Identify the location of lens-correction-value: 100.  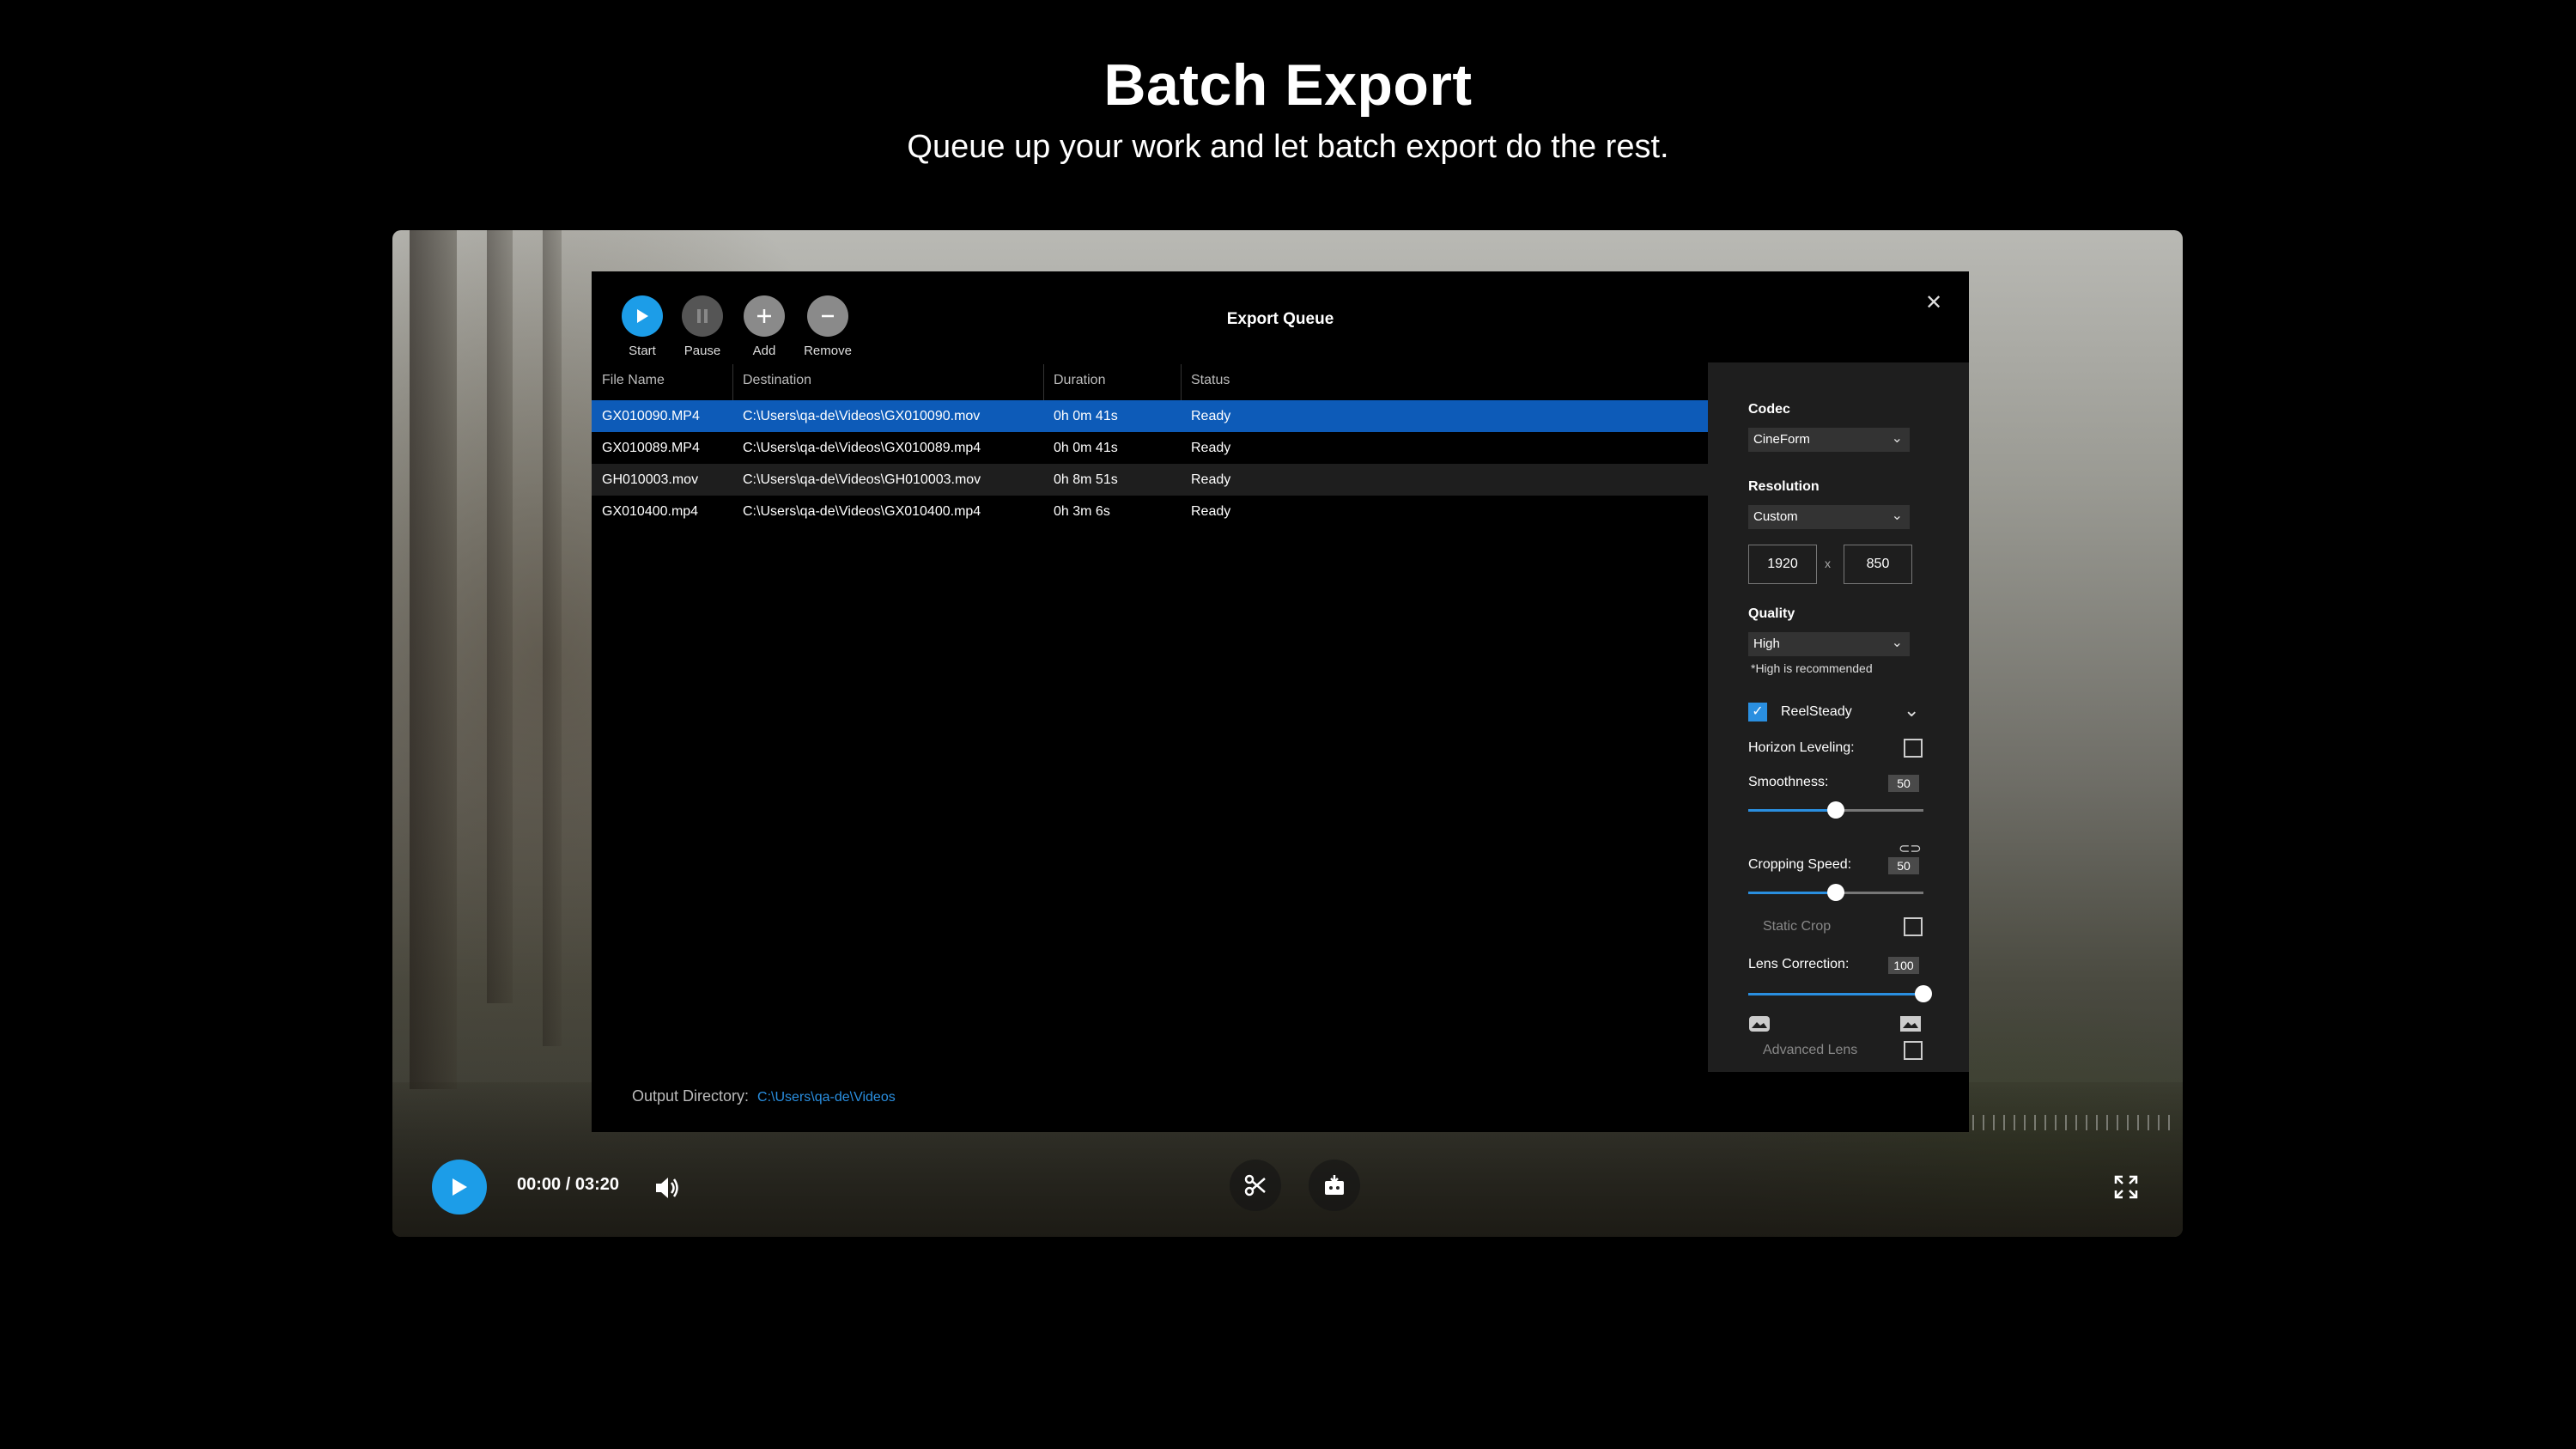
(1903, 965).